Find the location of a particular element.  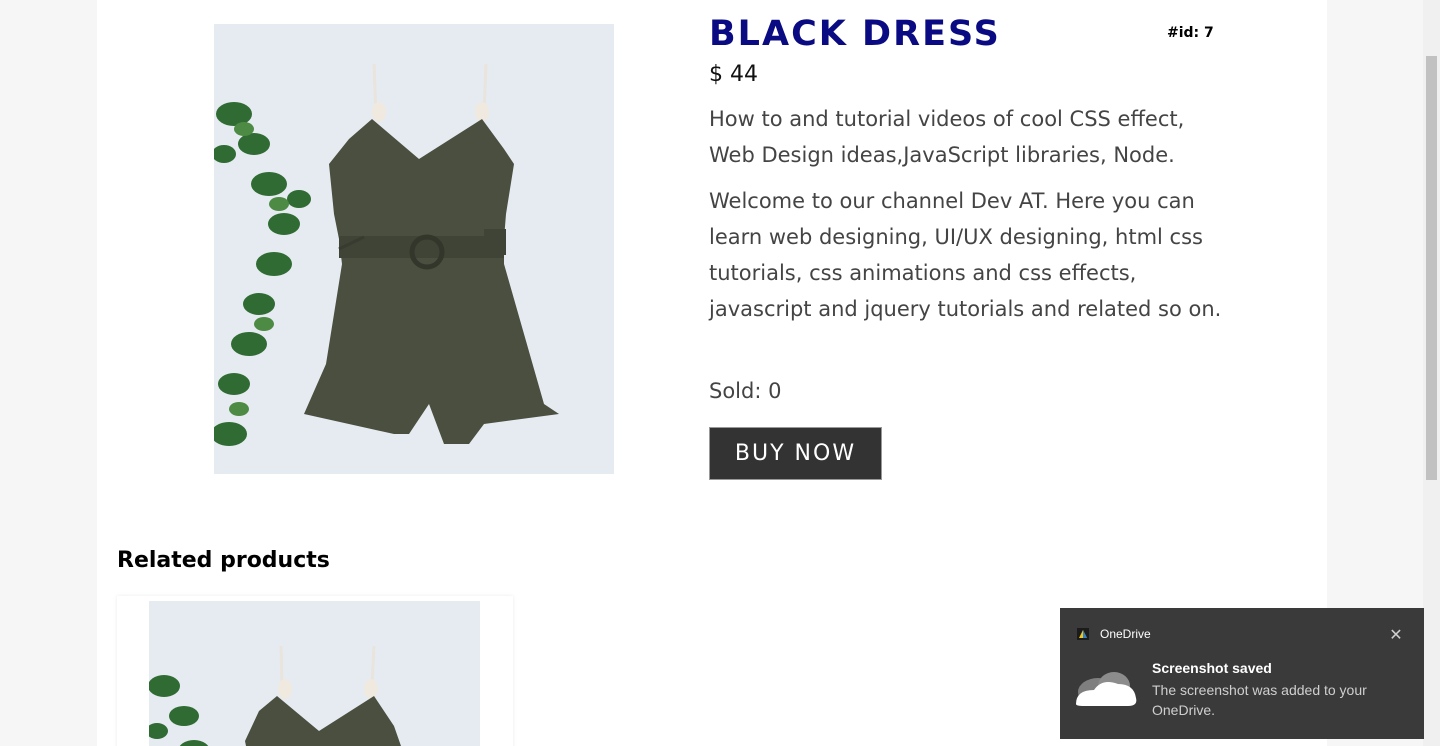

onedrive-app-icon is located at coordinates (1083, 634).